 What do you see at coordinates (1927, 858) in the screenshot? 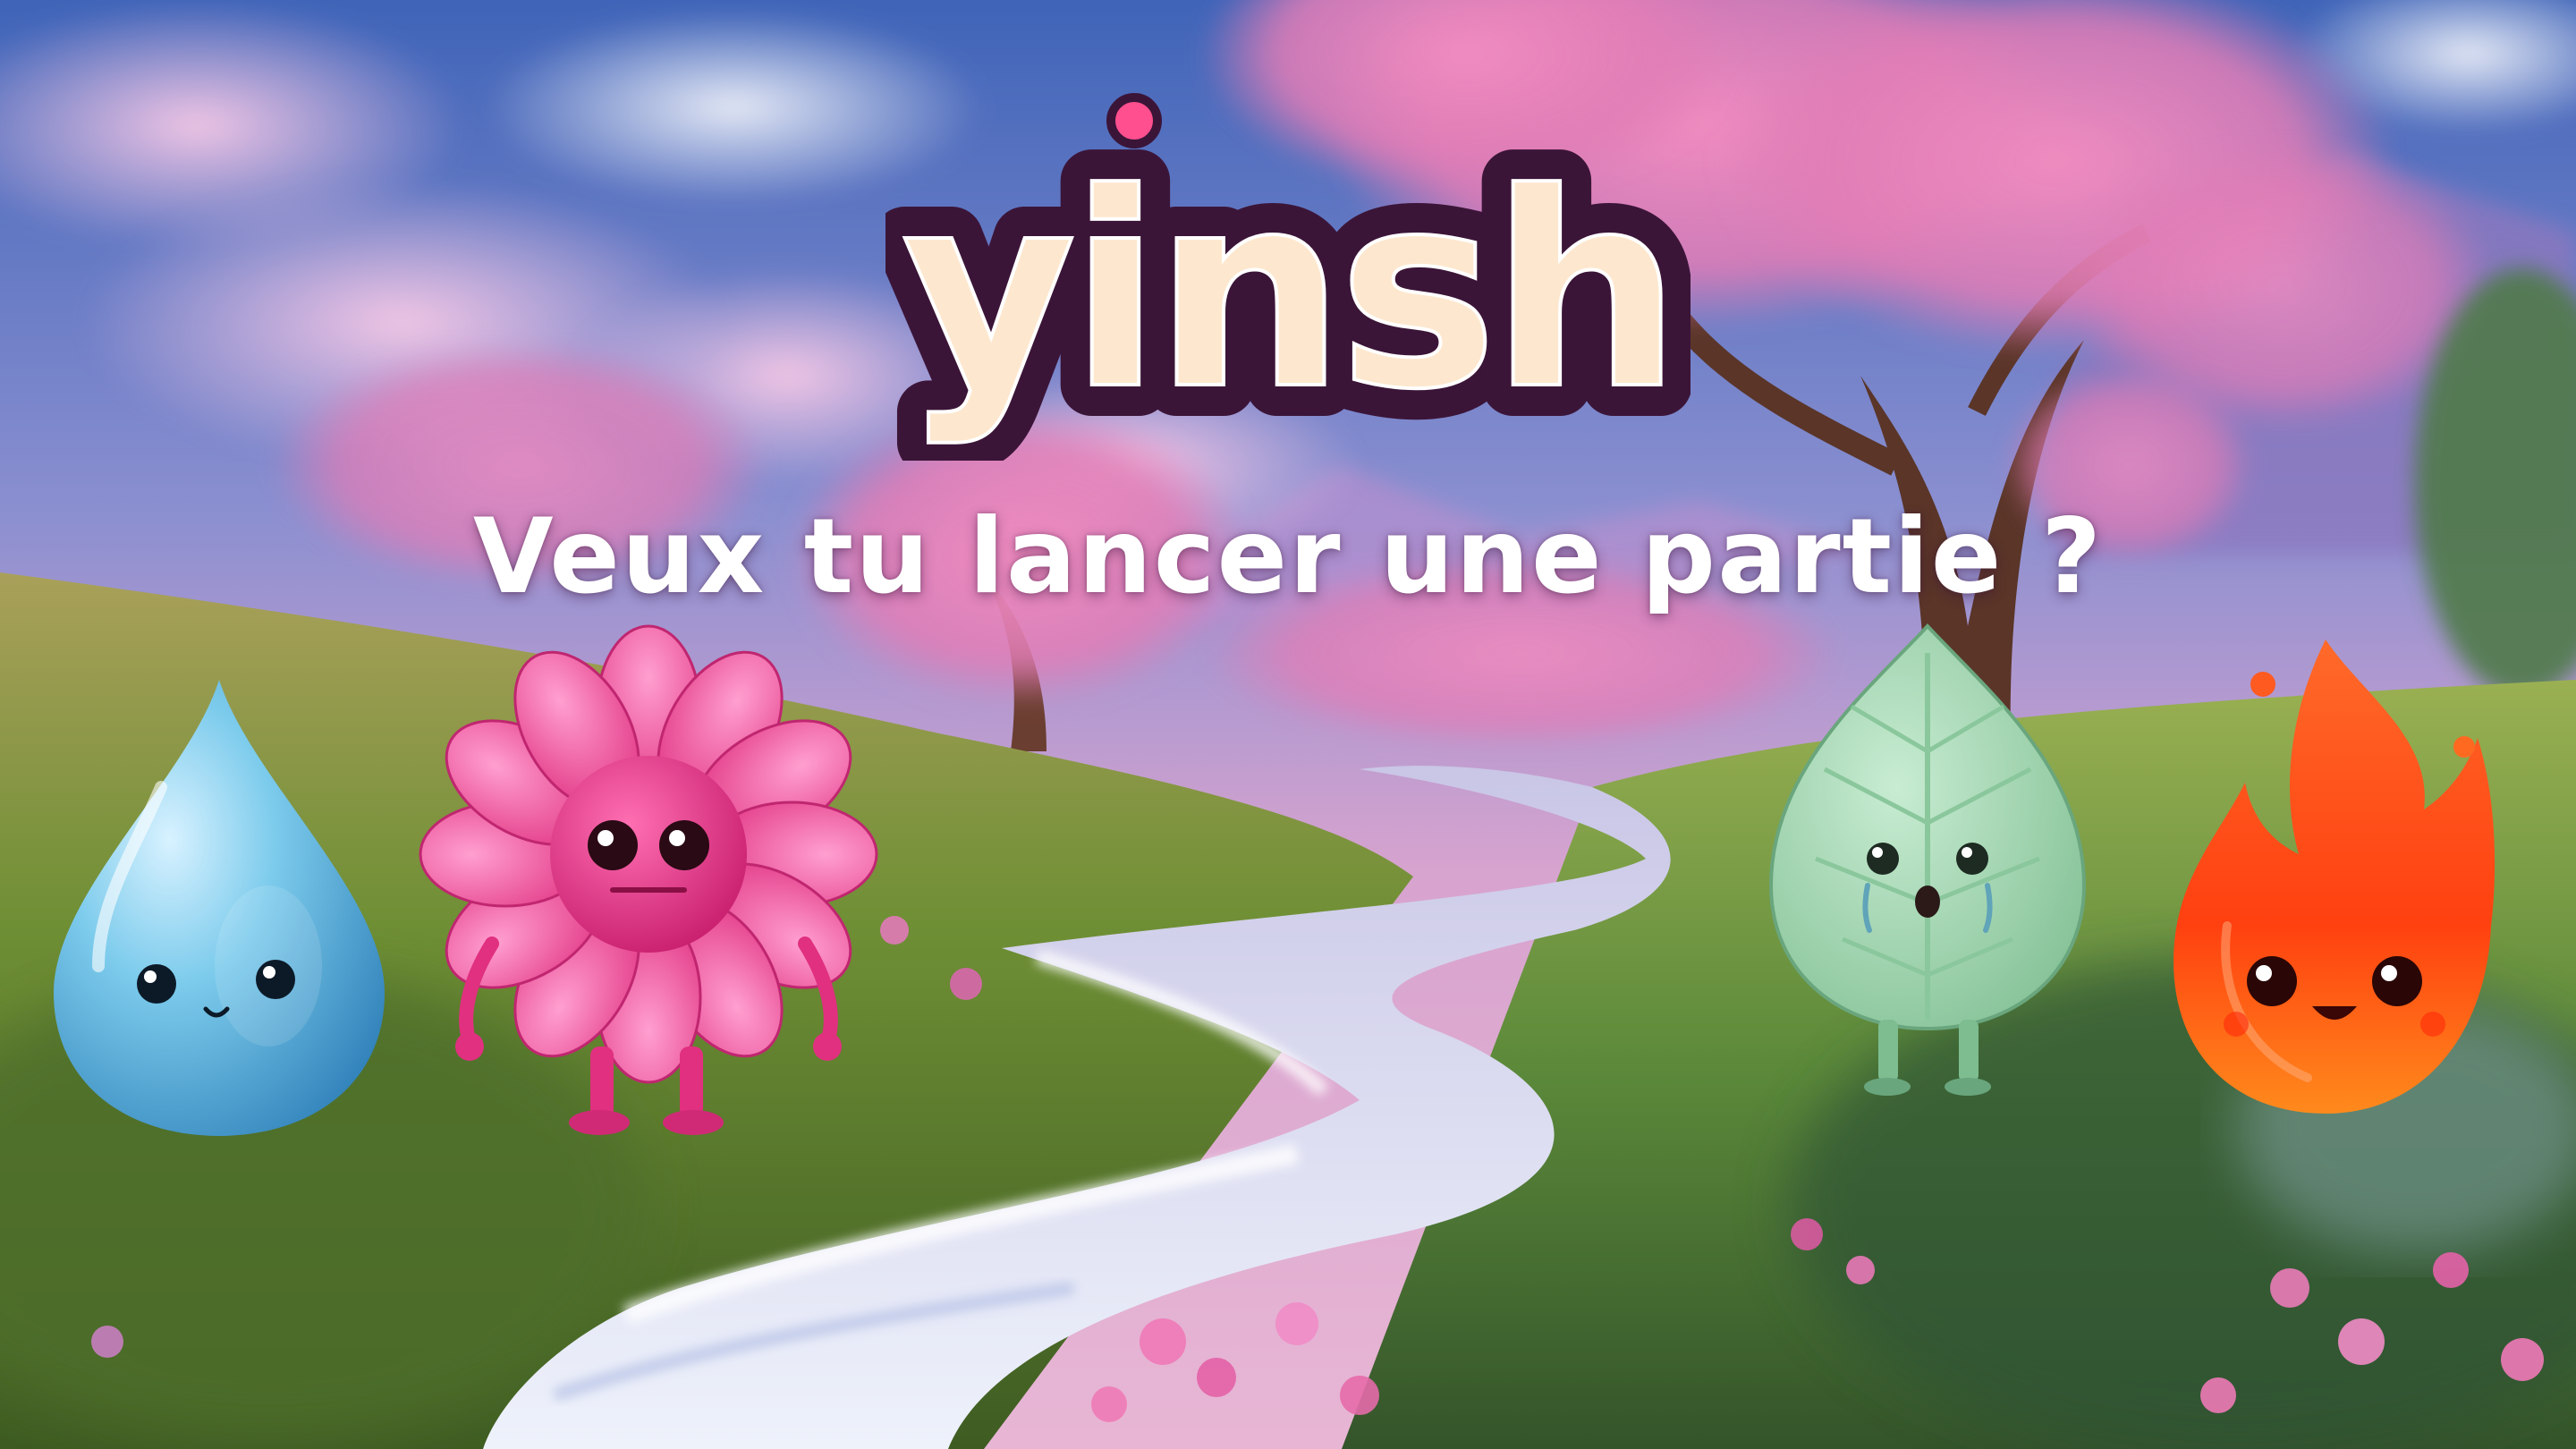
I see `leaf-character` at bounding box center [1927, 858].